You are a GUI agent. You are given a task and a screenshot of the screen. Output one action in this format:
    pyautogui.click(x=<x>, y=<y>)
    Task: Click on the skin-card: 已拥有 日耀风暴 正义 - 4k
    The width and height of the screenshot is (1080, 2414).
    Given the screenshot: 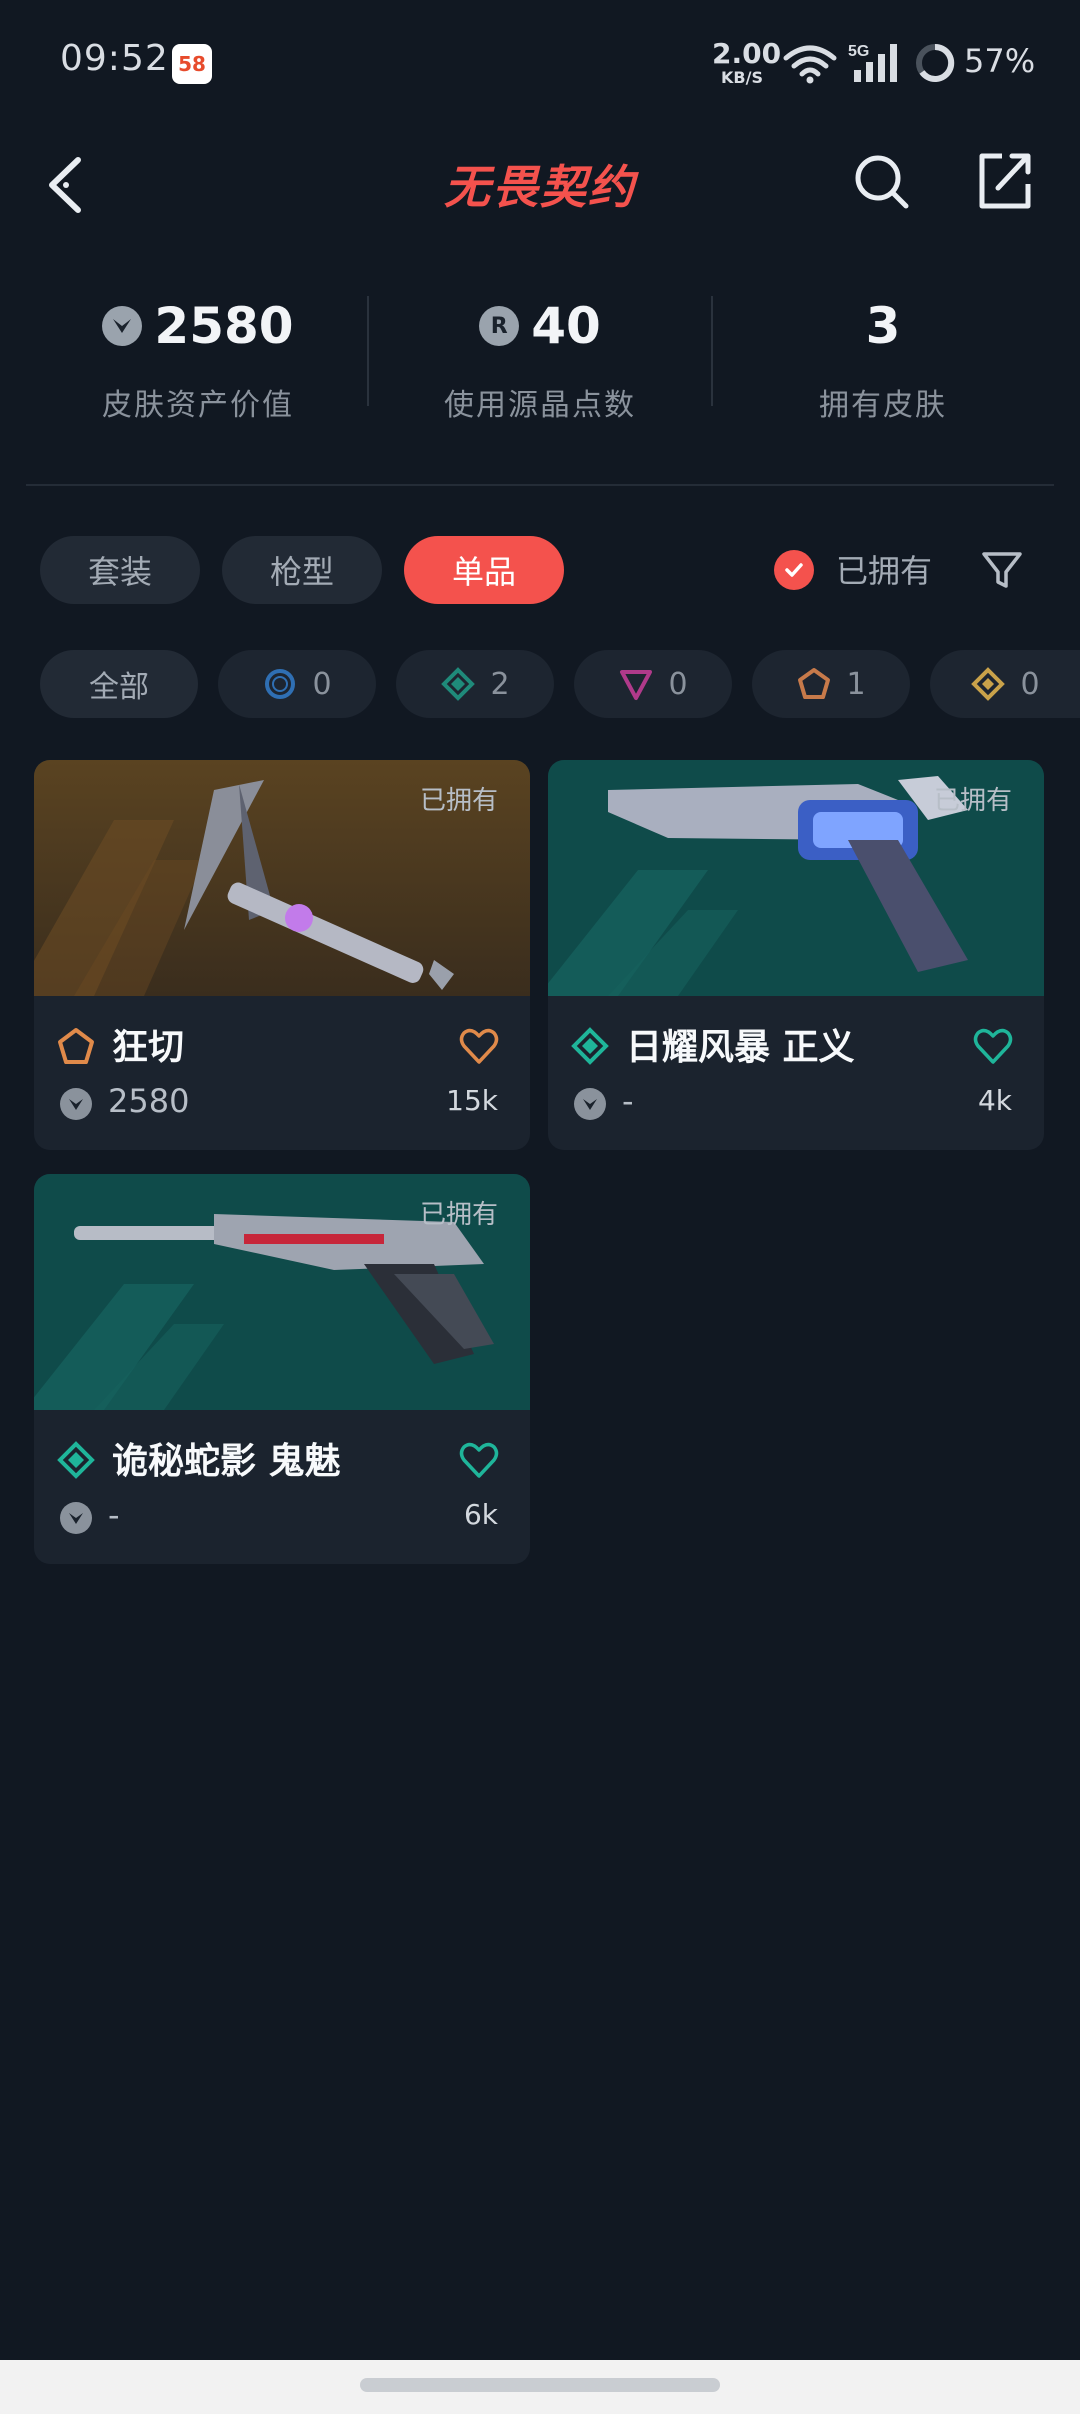 What is the action you would take?
    pyautogui.click(x=796, y=955)
    